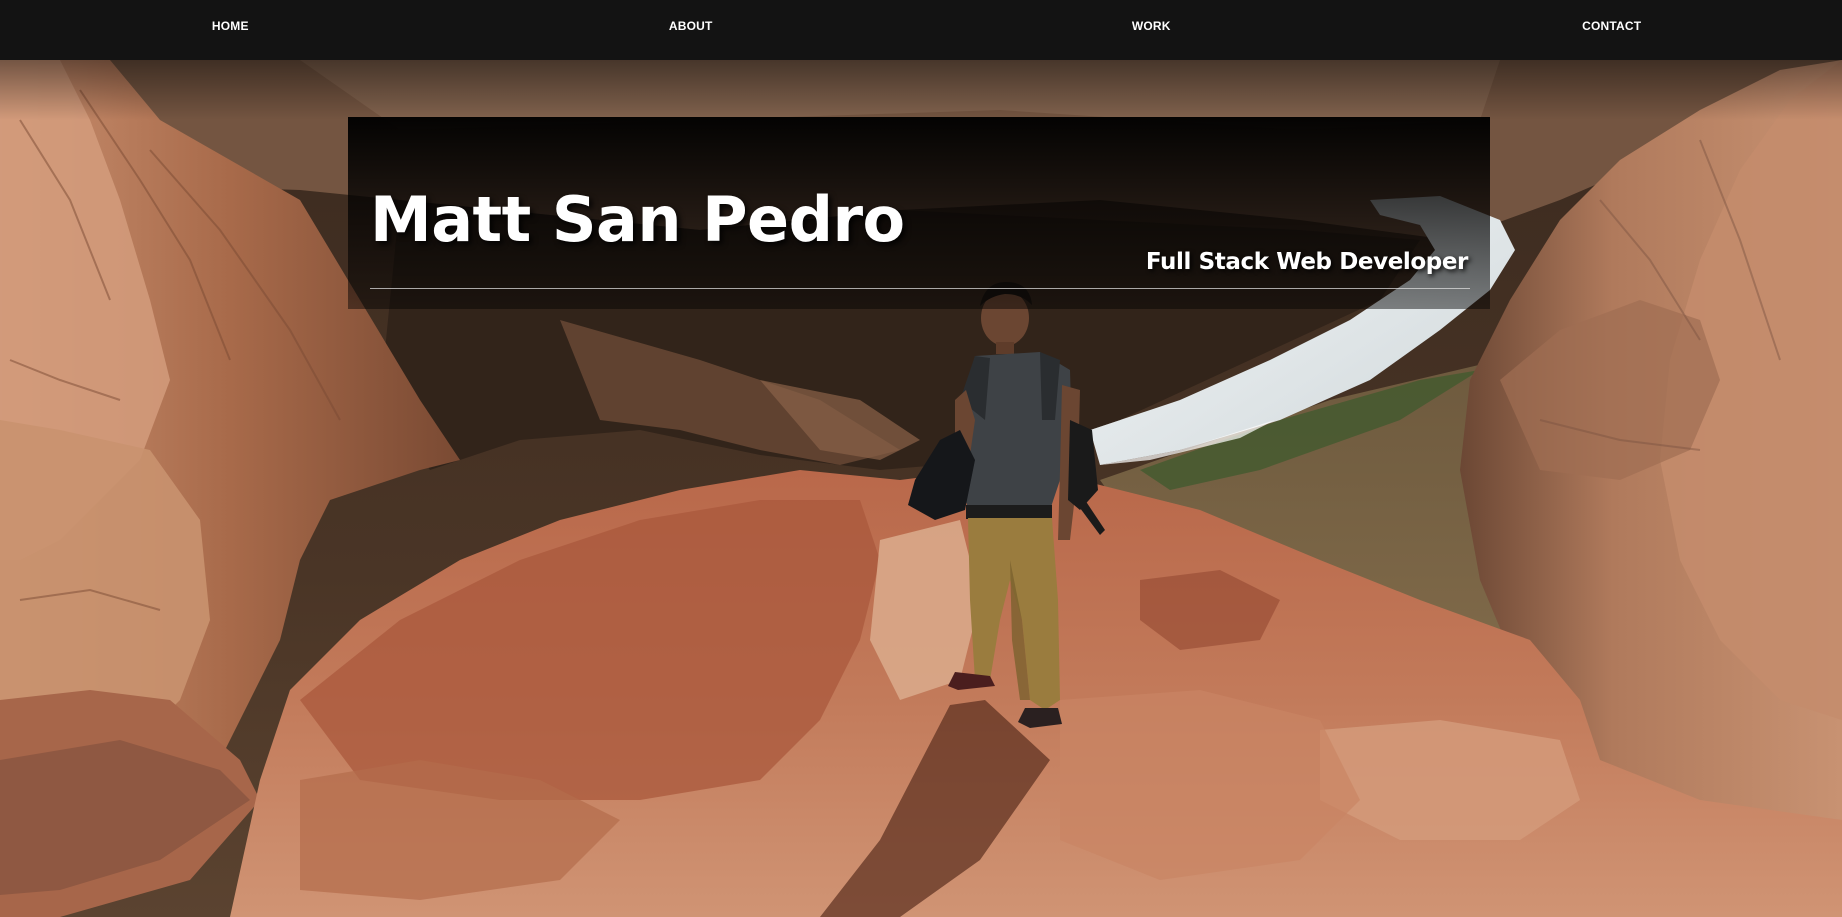 This screenshot has width=1842, height=917. What do you see at coordinates (1307, 262) in the screenshot?
I see `tagline-heading: Full Stack Web Developer` at bounding box center [1307, 262].